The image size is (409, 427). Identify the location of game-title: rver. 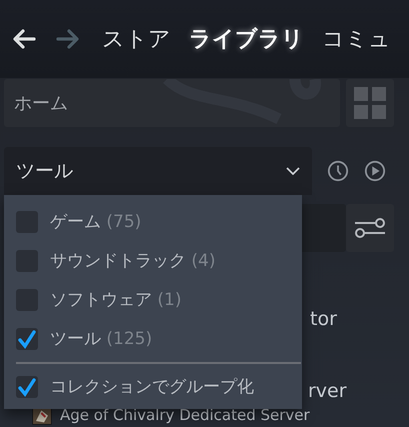
(327, 391).